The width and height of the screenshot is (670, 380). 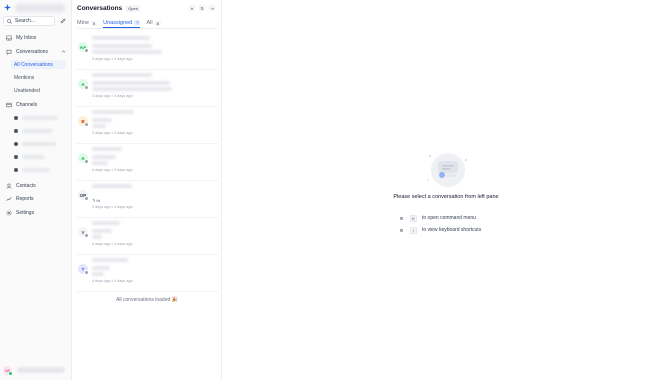 I want to click on tab-count: 7, so click(x=137, y=22).